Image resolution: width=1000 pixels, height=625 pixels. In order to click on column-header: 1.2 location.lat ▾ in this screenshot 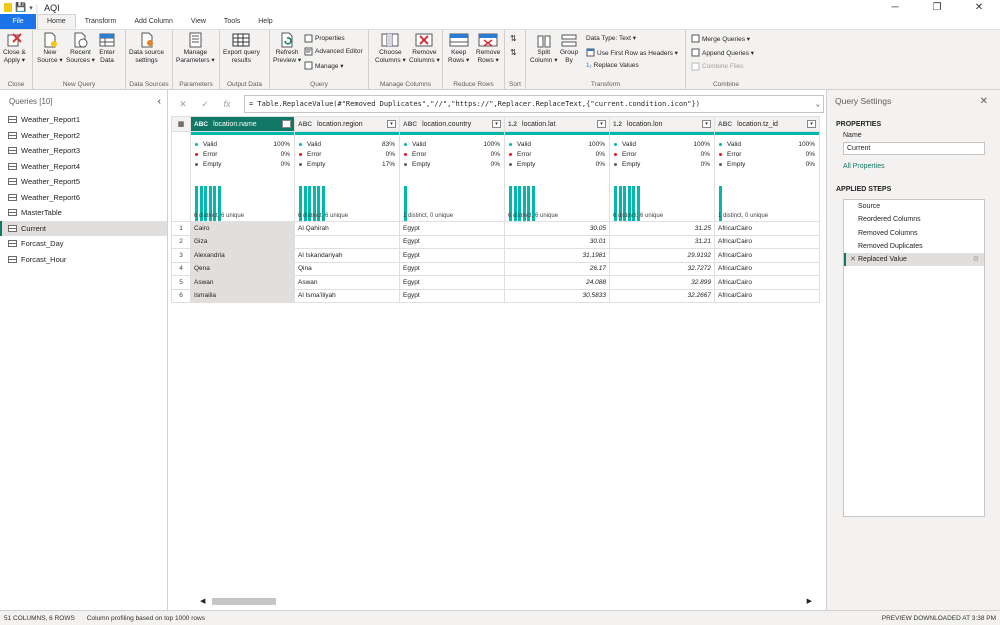, I will do `click(557, 124)`.